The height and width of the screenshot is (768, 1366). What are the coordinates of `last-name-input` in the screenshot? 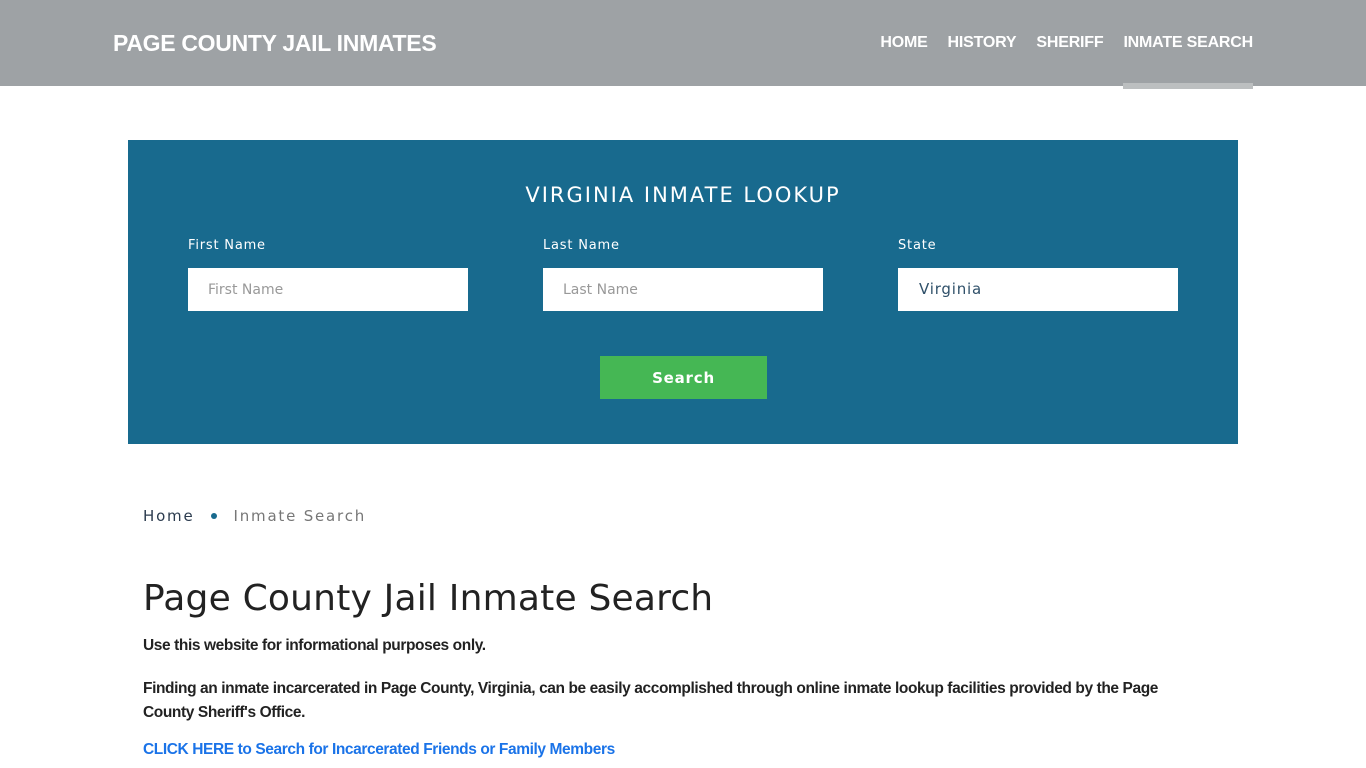 It's located at (683, 289).